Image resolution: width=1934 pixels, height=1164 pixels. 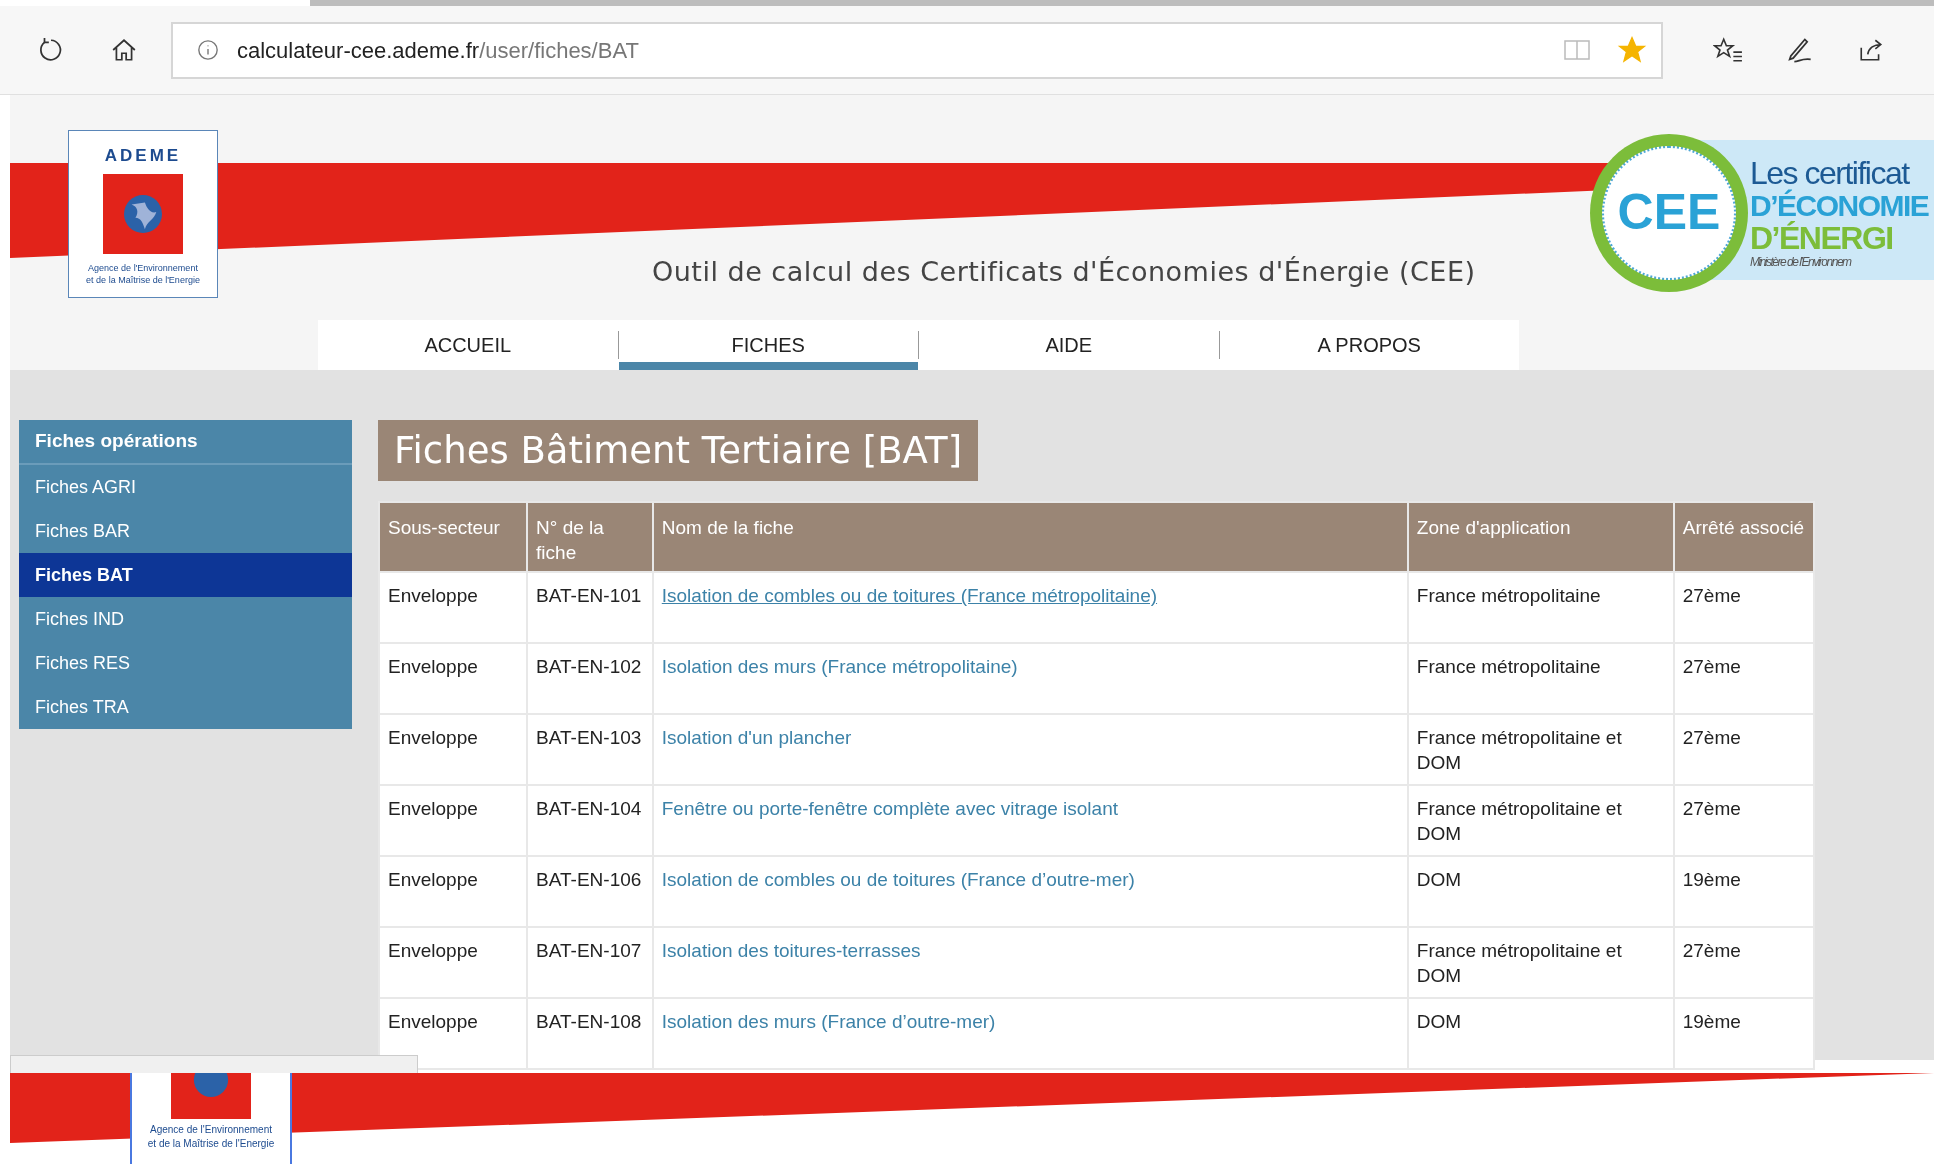 What do you see at coordinates (468, 345) in the screenshot?
I see `nav-tab: ACCUEIL` at bounding box center [468, 345].